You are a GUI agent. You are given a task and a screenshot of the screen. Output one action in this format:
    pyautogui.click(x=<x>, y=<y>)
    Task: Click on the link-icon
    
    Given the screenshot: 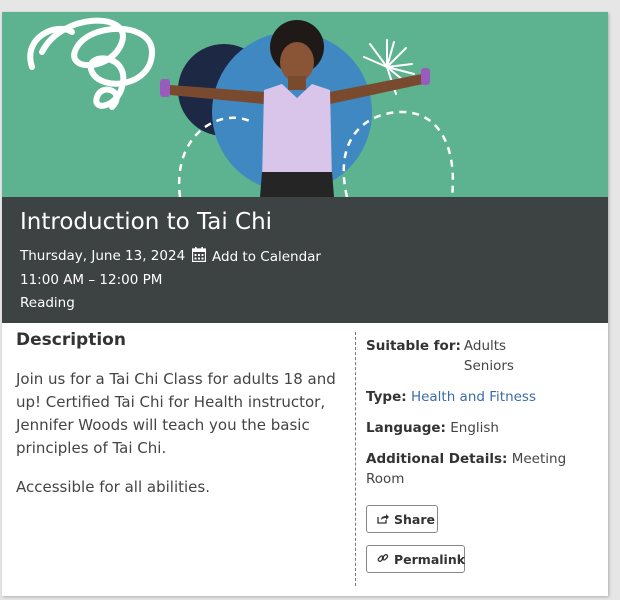 What is the action you would take?
    pyautogui.click(x=383, y=559)
    